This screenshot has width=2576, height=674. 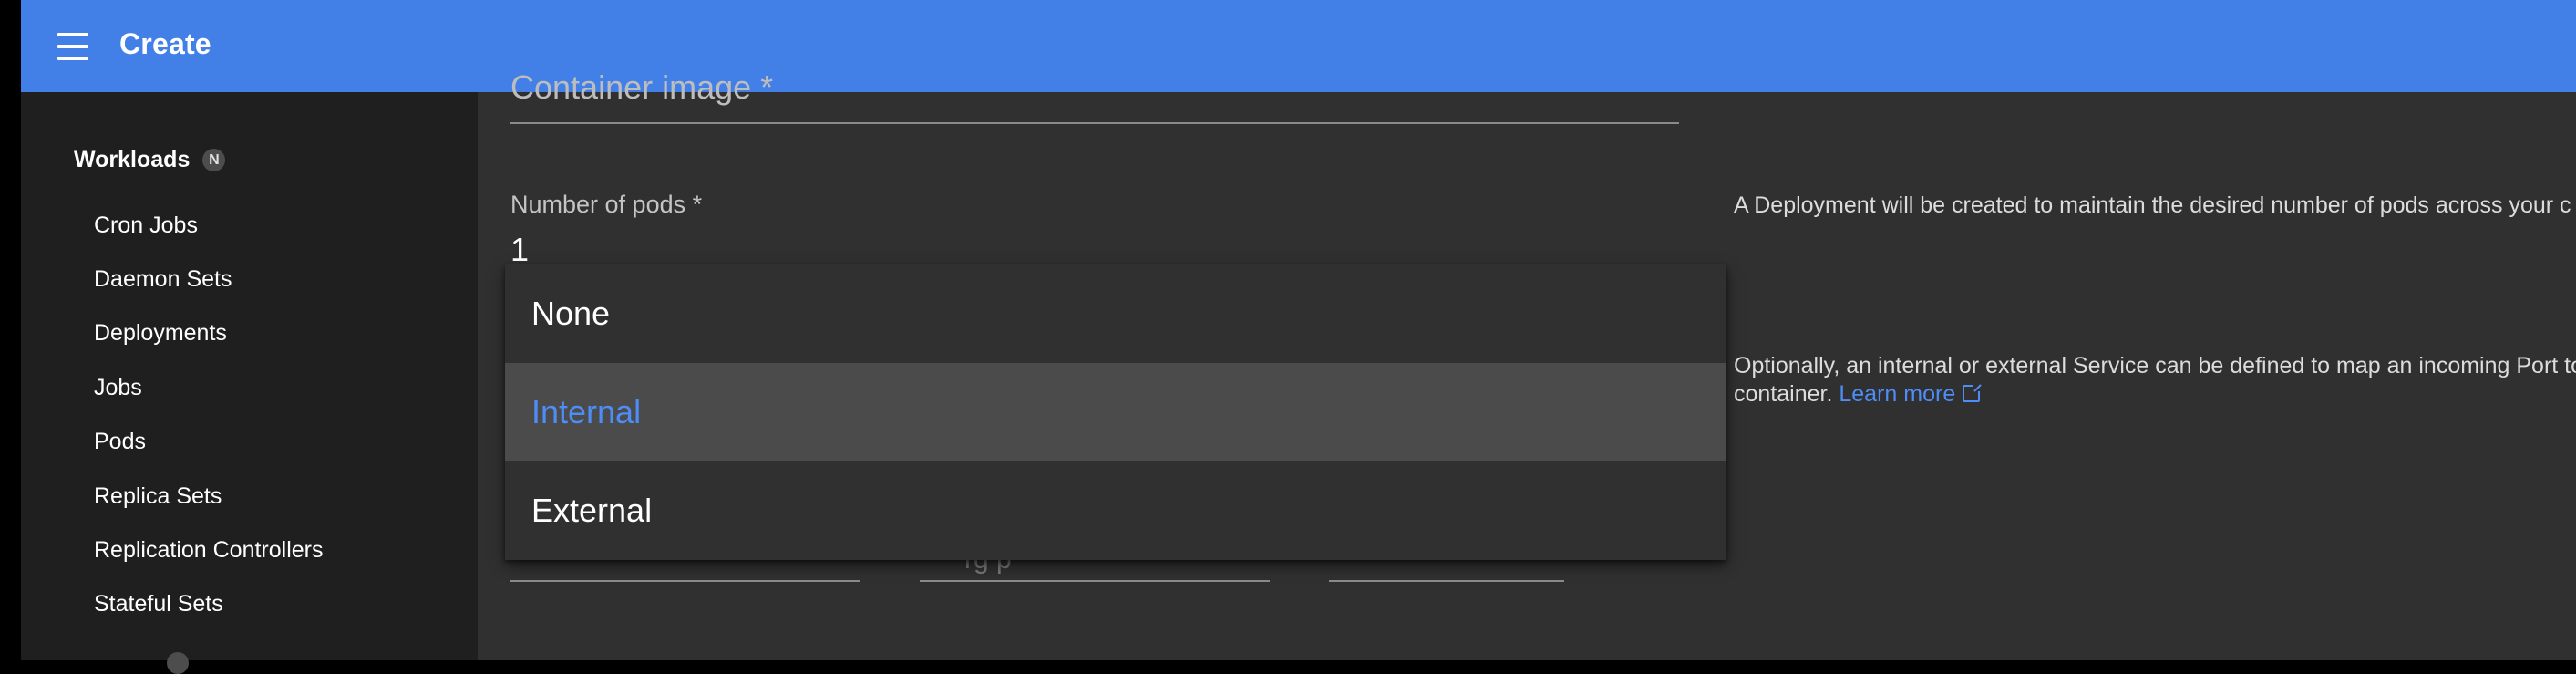 I want to click on top-toolbar: Create, so click(x=1298, y=46).